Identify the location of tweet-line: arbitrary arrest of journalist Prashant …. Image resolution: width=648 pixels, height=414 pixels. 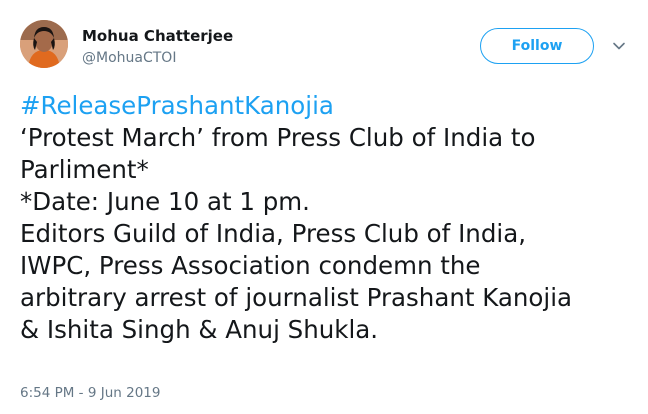
(296, 297).